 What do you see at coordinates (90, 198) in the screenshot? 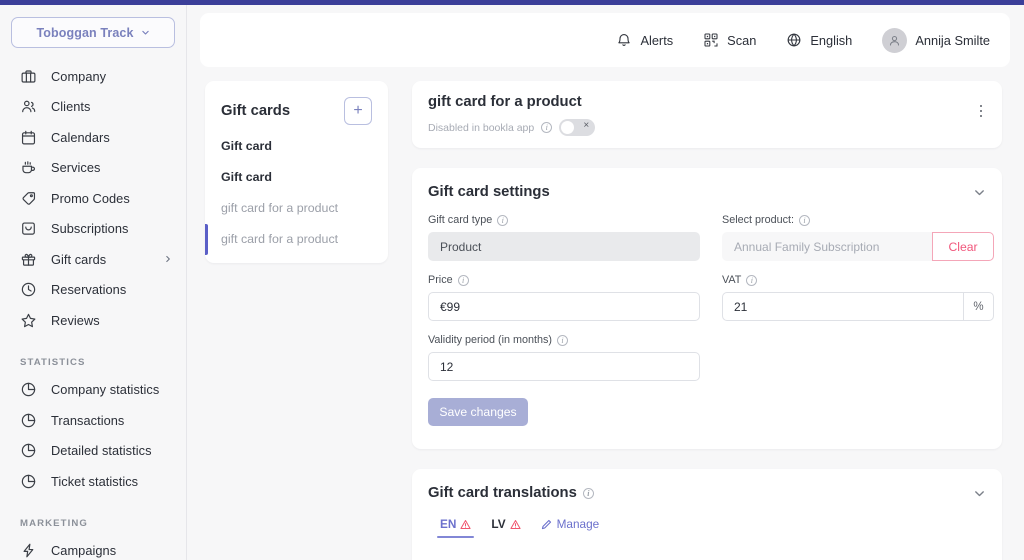
I see `sidebar-item-label: Promo Codes` at bounding box center [90, 198].